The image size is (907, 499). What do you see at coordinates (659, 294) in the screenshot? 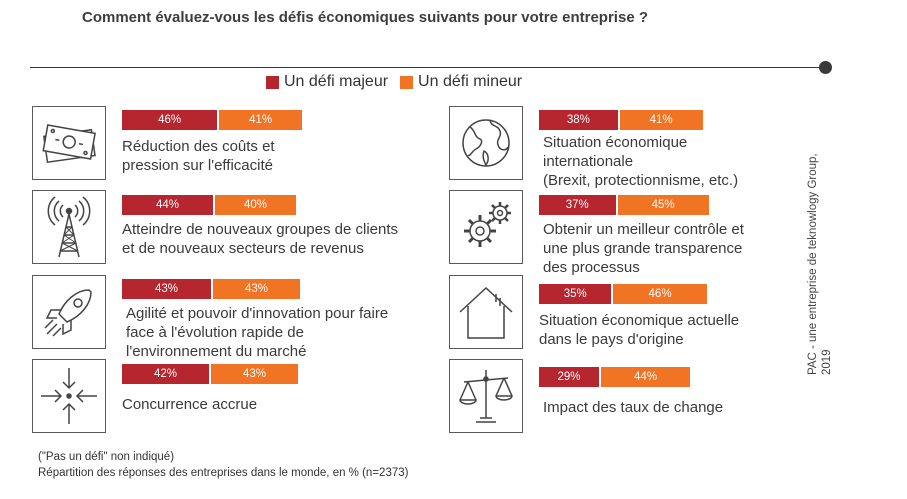
I see `bar-minor-7: 46%` at bounding box center [659, 294].